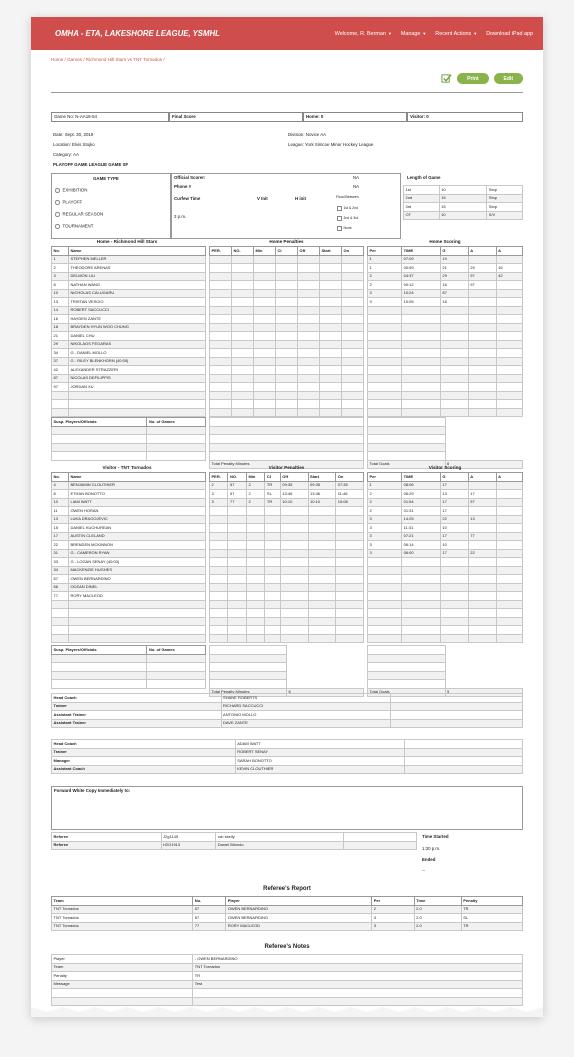 The width and height of the screenshot is (574, 1057). Describe the element at coordinates (431, 848) in the screenshot. I see `time-started-value: 1:30 p.m.` at that location.